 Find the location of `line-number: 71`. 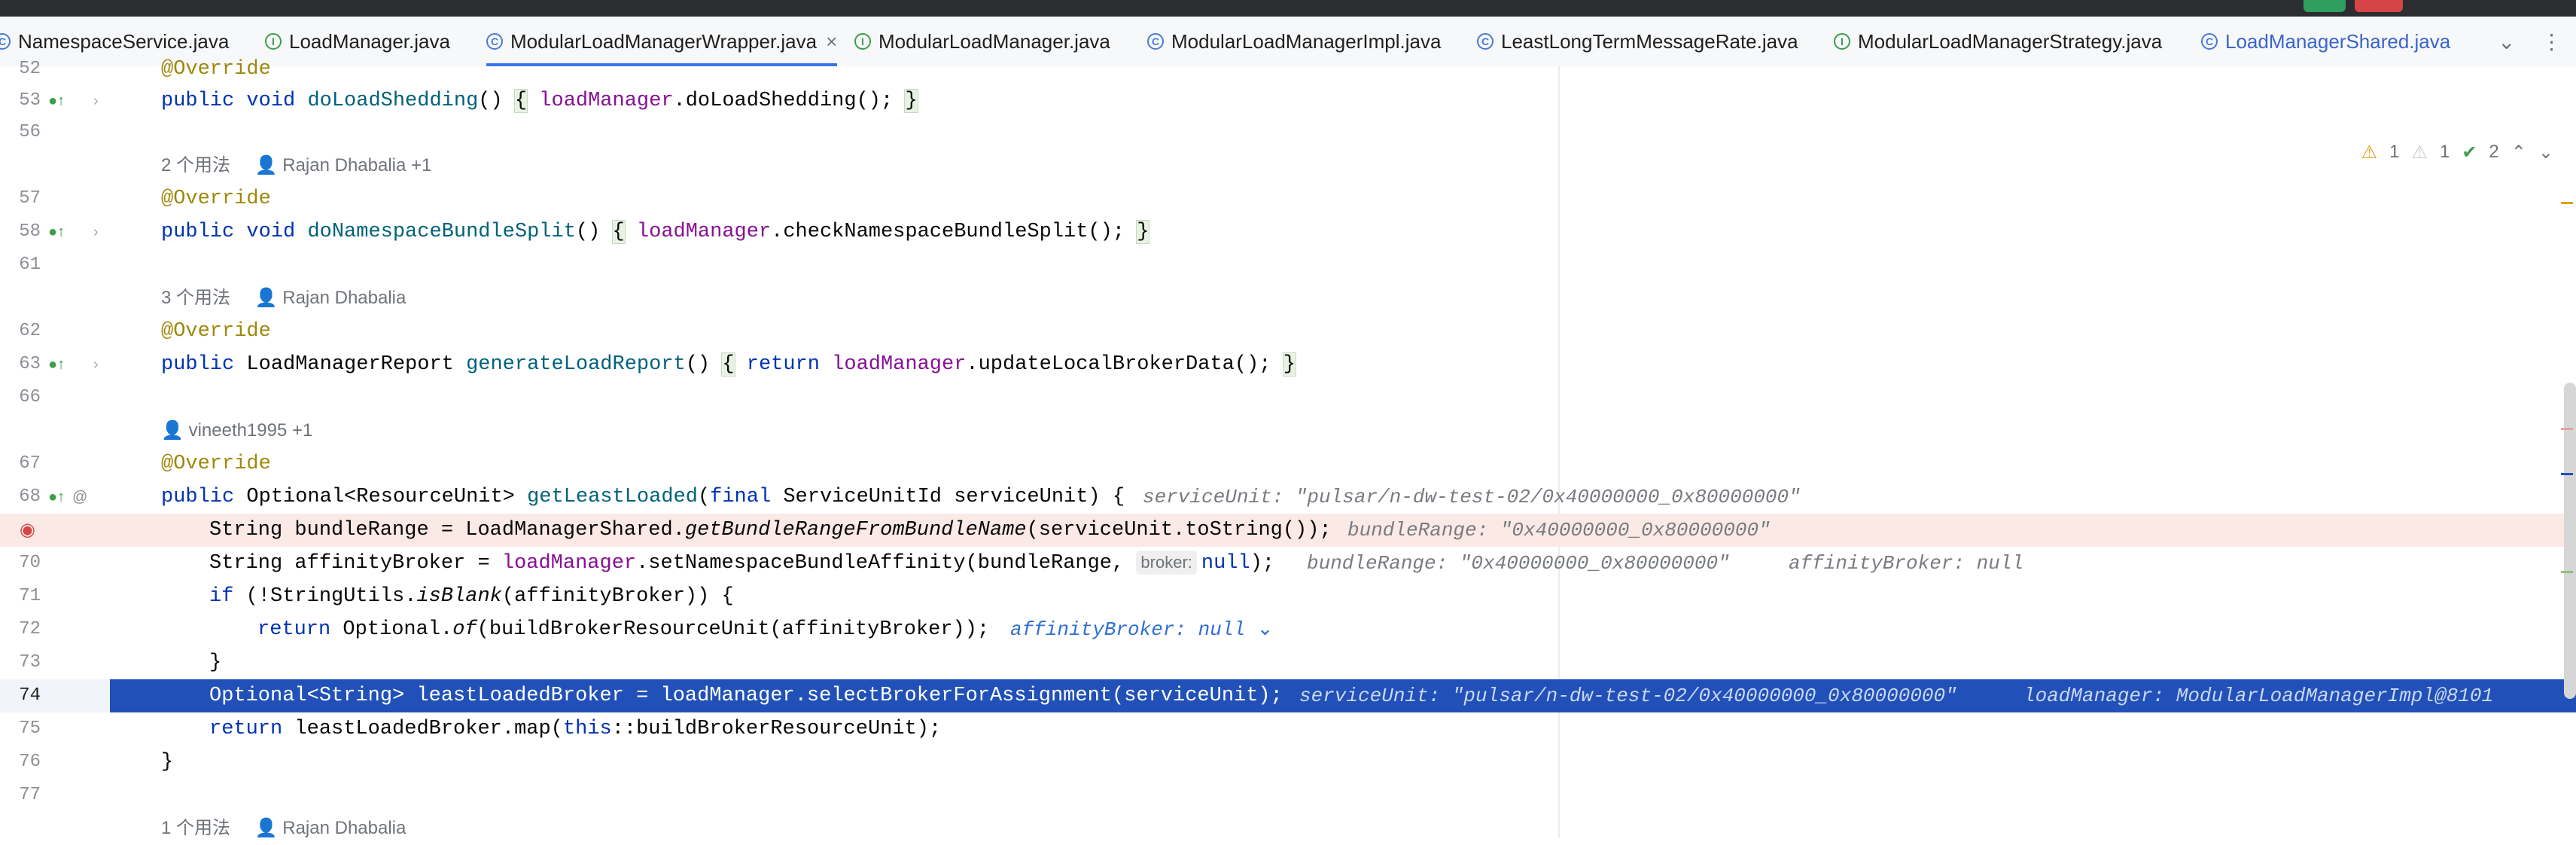

line-number: 71 is located at coordinates (30, 596).